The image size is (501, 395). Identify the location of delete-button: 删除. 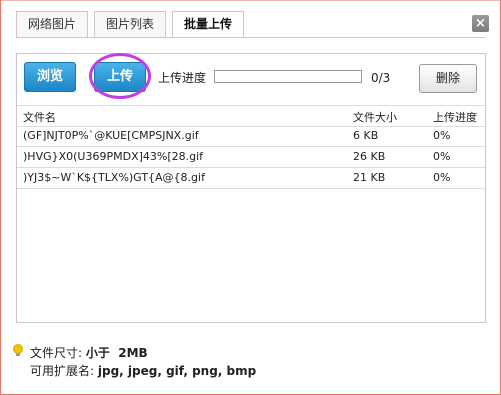
(448, 78).